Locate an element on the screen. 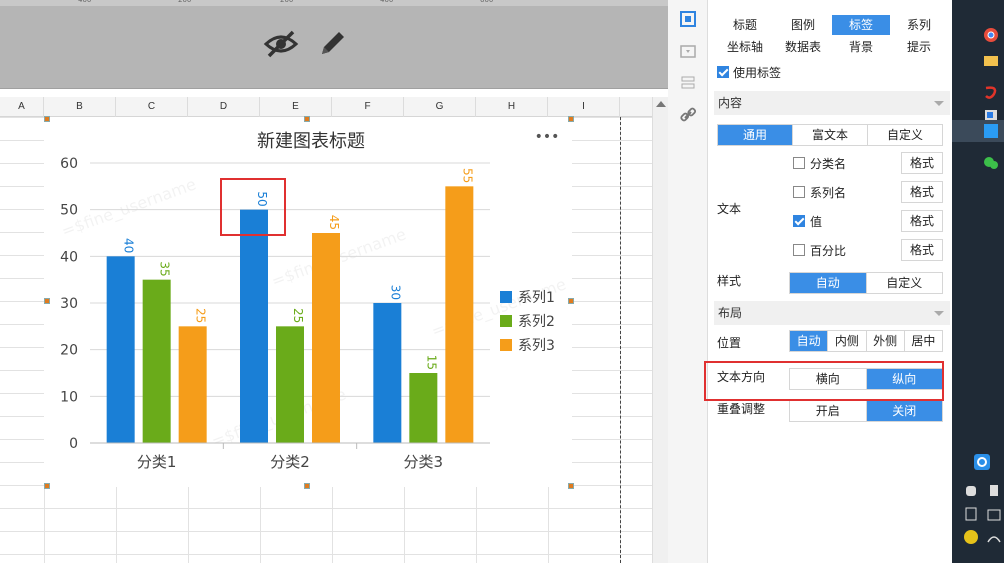 This screenshot has height=563, width=1004. series-name-checkbox is located at coordinates (799, 192).